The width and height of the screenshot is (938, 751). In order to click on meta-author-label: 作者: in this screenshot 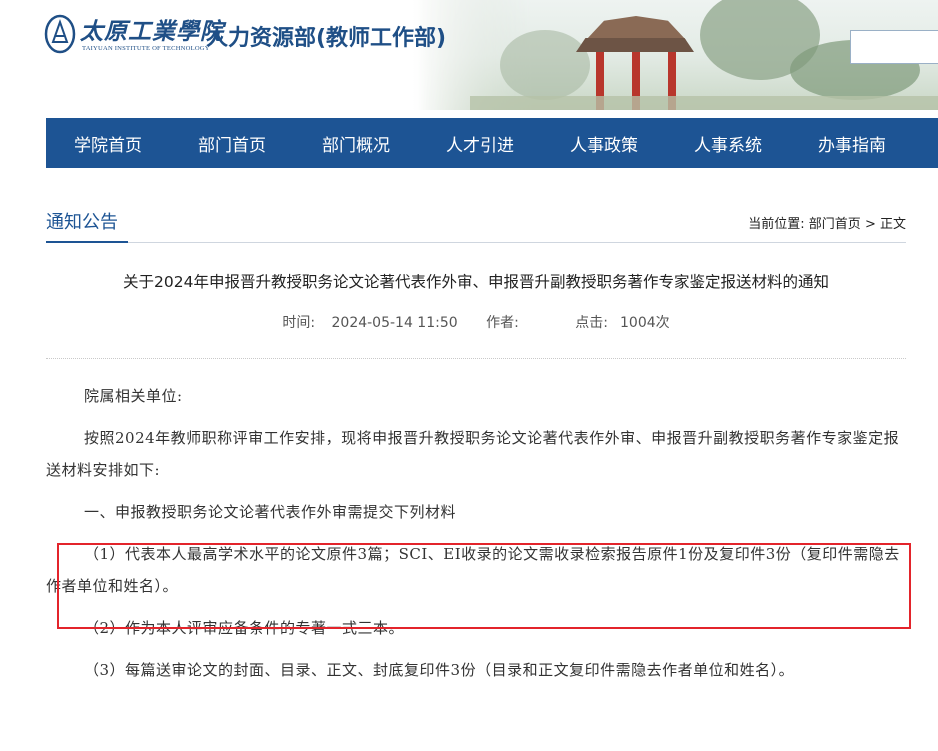, I will do `click(502, 323)`.